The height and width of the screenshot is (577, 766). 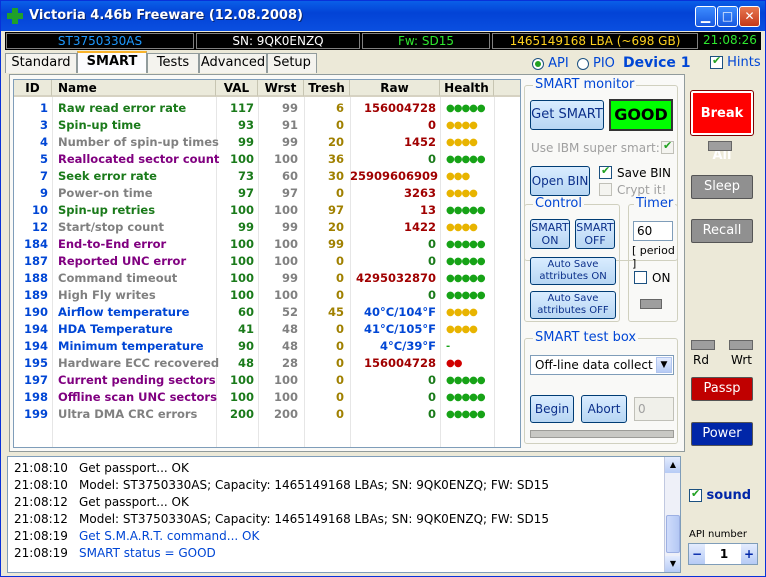 I want to click on table-row: 4 Number of spin-up times 99 99 20 1452 ●●●●, so click(x=267, y=142).